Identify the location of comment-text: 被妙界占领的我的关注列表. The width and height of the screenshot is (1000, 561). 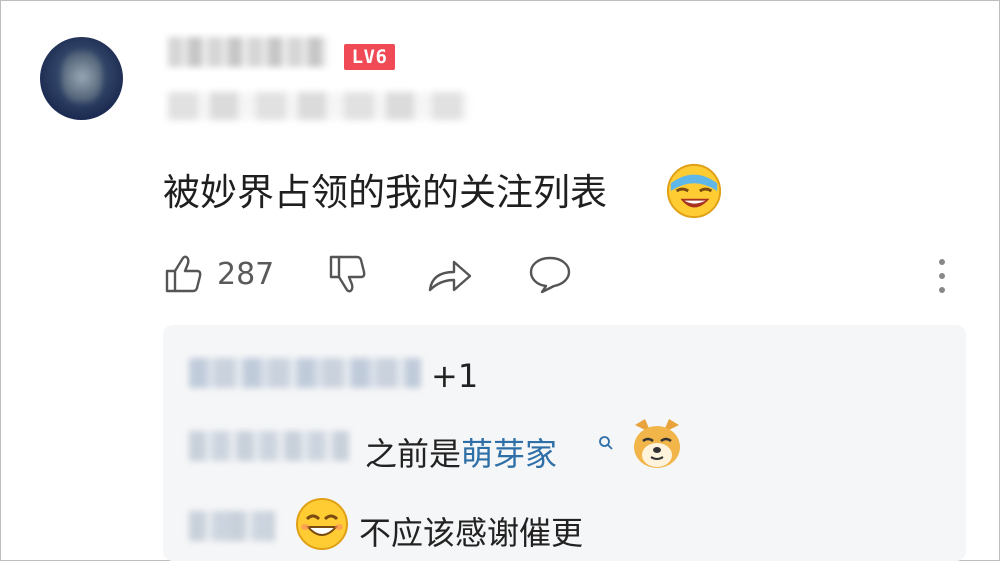
(385, 192).